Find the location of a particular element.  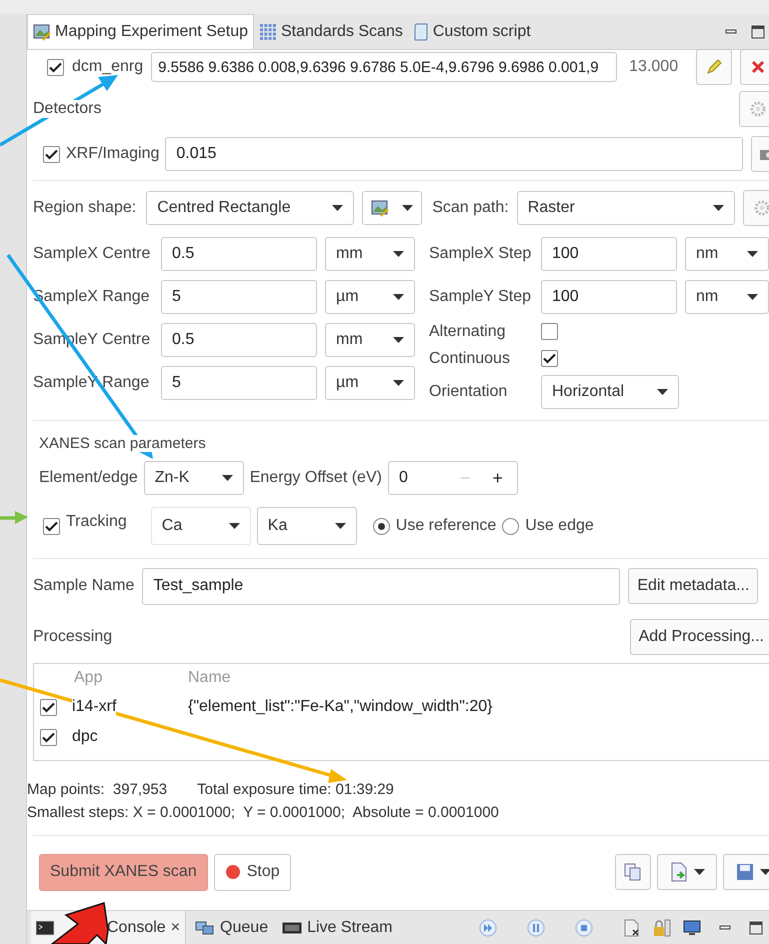

field-label: Sample Name is located at coordinates (83, 586).